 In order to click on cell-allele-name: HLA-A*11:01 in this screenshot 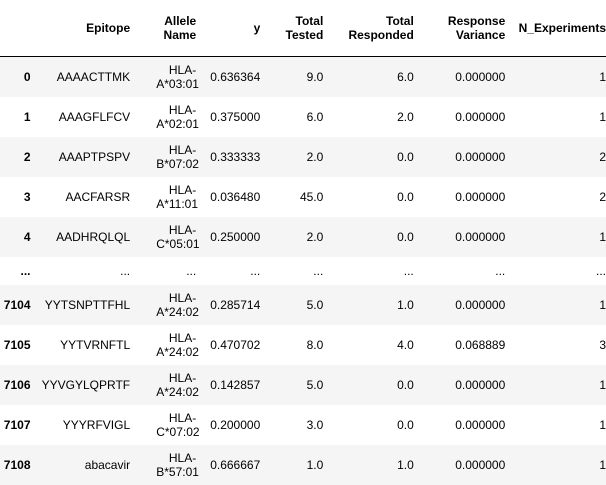, I will do `click(164, 197)`.